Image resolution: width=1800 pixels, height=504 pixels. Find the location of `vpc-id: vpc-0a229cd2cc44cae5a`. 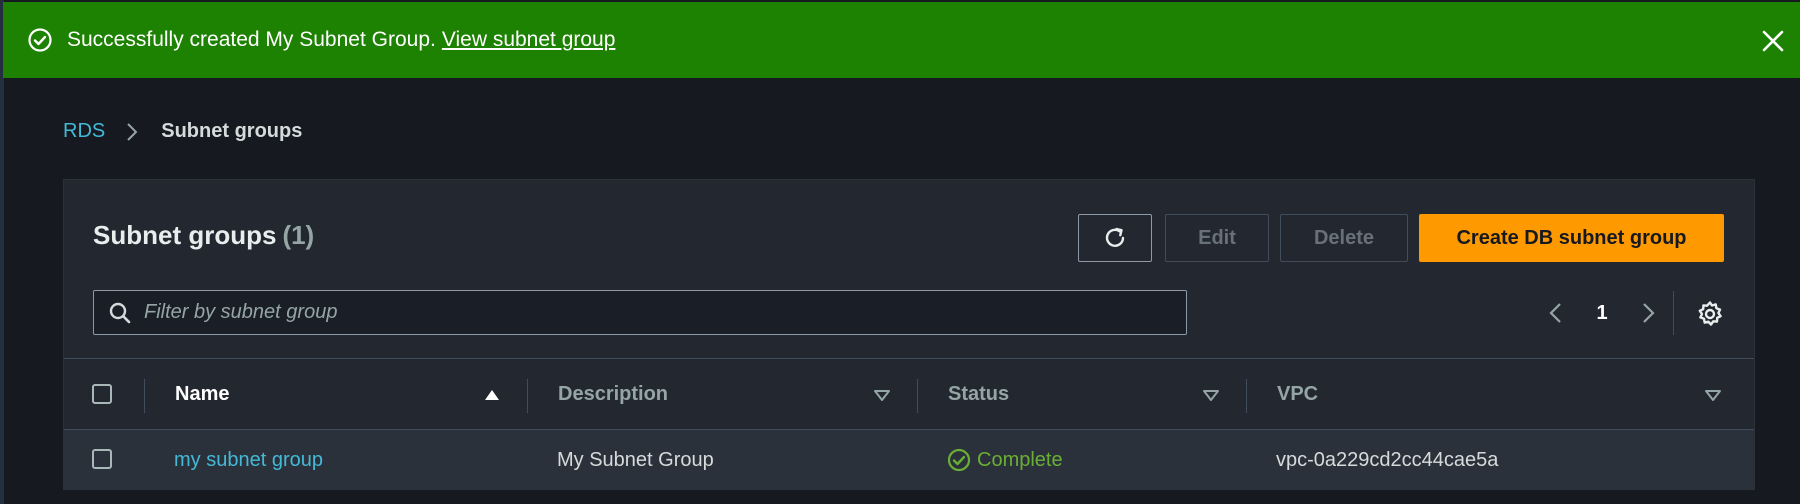

vpc-id: vpc-0a229cd2cc44cae5a is located at coordinates (1387, 459).